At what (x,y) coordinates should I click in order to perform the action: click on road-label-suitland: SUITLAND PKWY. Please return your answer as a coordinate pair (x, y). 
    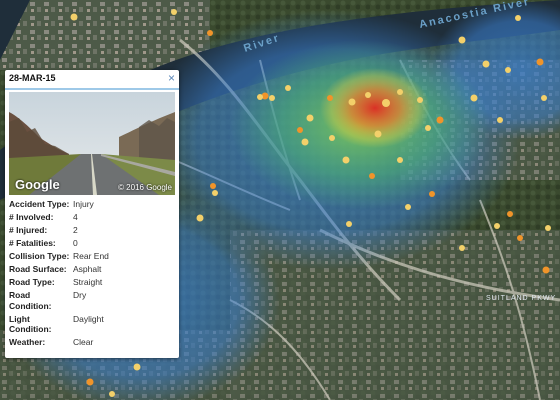
    Looking at the image, I should click on (521, 298).